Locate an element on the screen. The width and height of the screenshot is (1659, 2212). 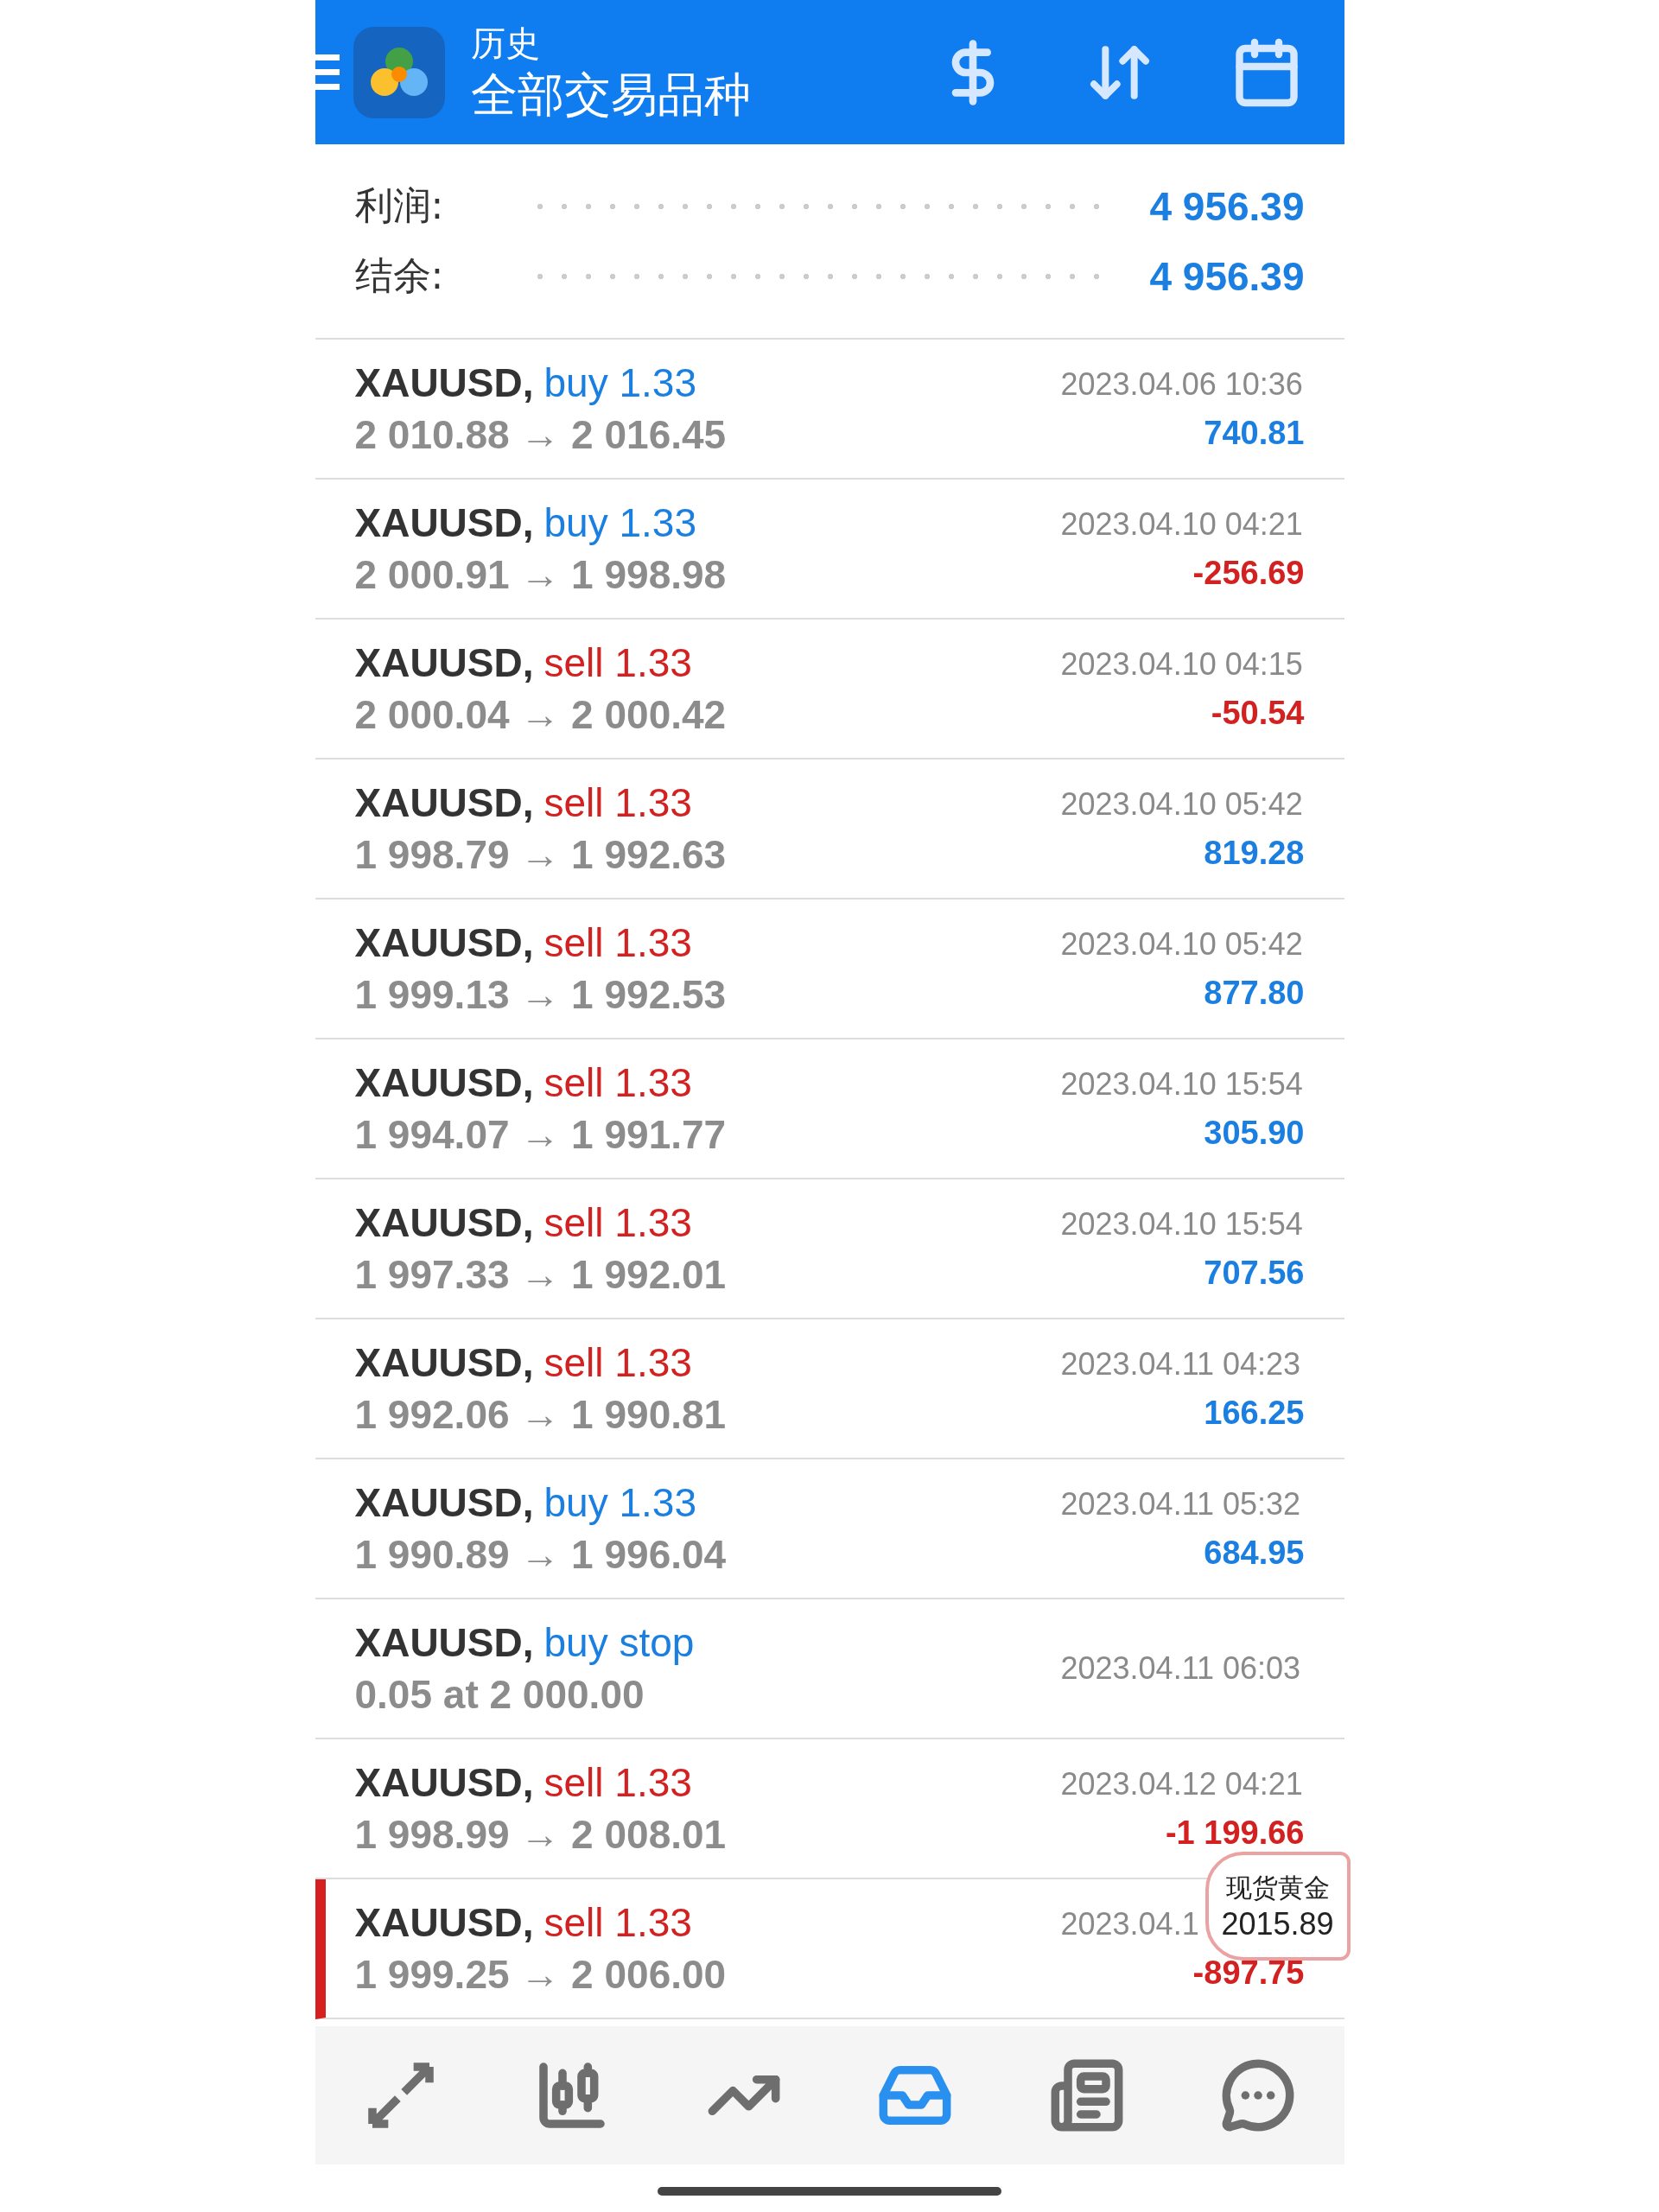
profit-value: 819.28 is located at coordinates (1254, 853).